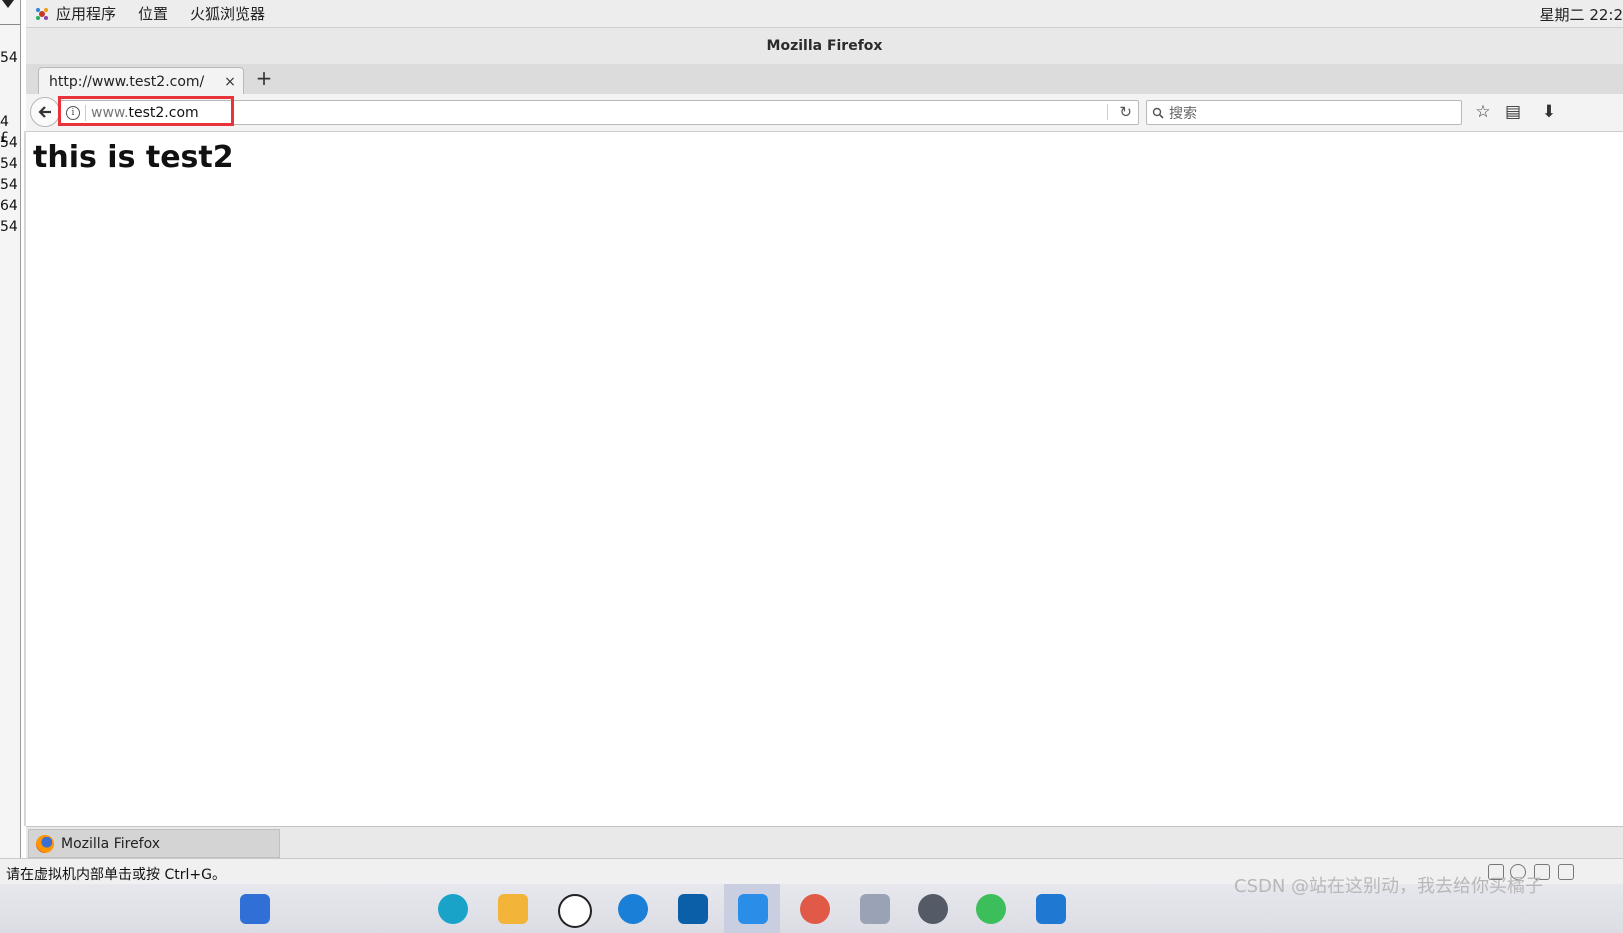 The width and height of the screenshot is (1623, 933). I want to click on library-icon: ▤, so click(1513, 112).